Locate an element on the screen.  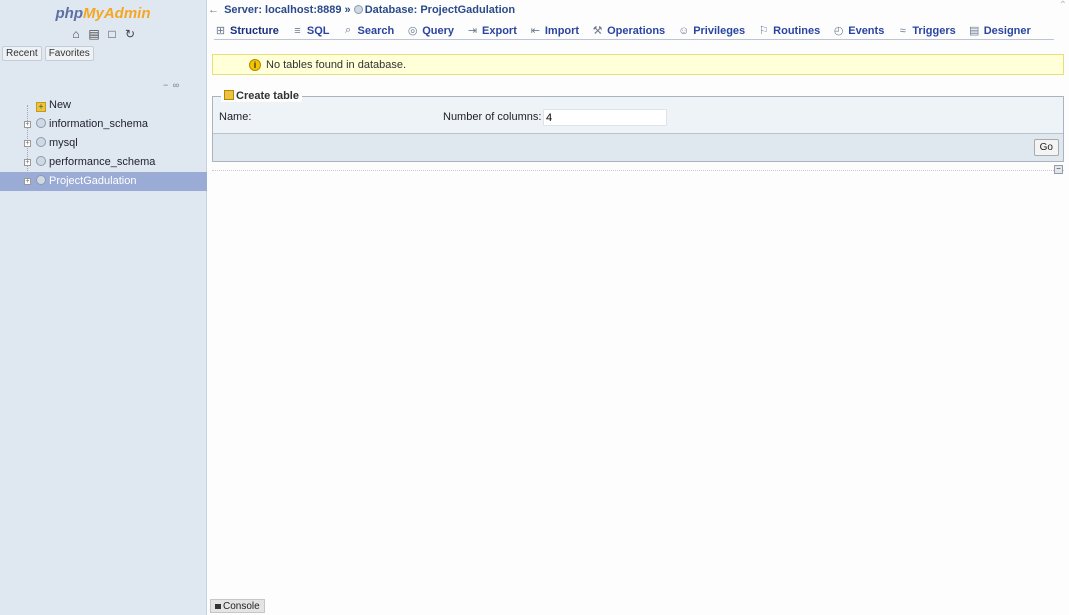
minimize-icon: − is located at coordinates (1058, 169).